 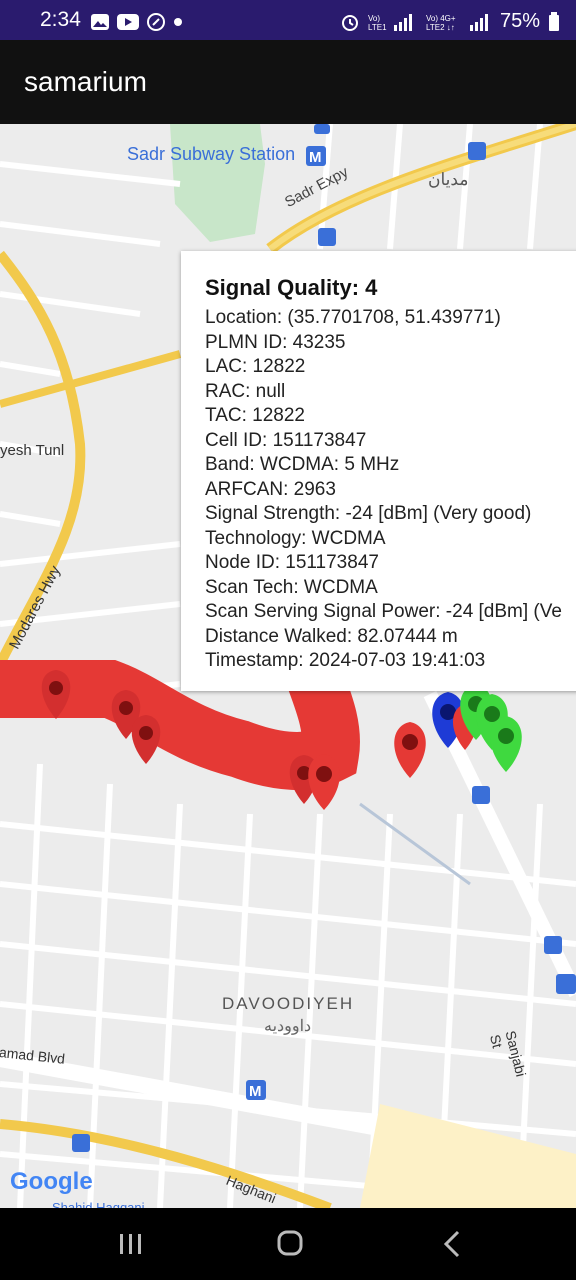 I want to click on popup-line-scan-power: Scan Serving Signal Power: -24 [dBm] (Ve, so click(x=383, y=611).